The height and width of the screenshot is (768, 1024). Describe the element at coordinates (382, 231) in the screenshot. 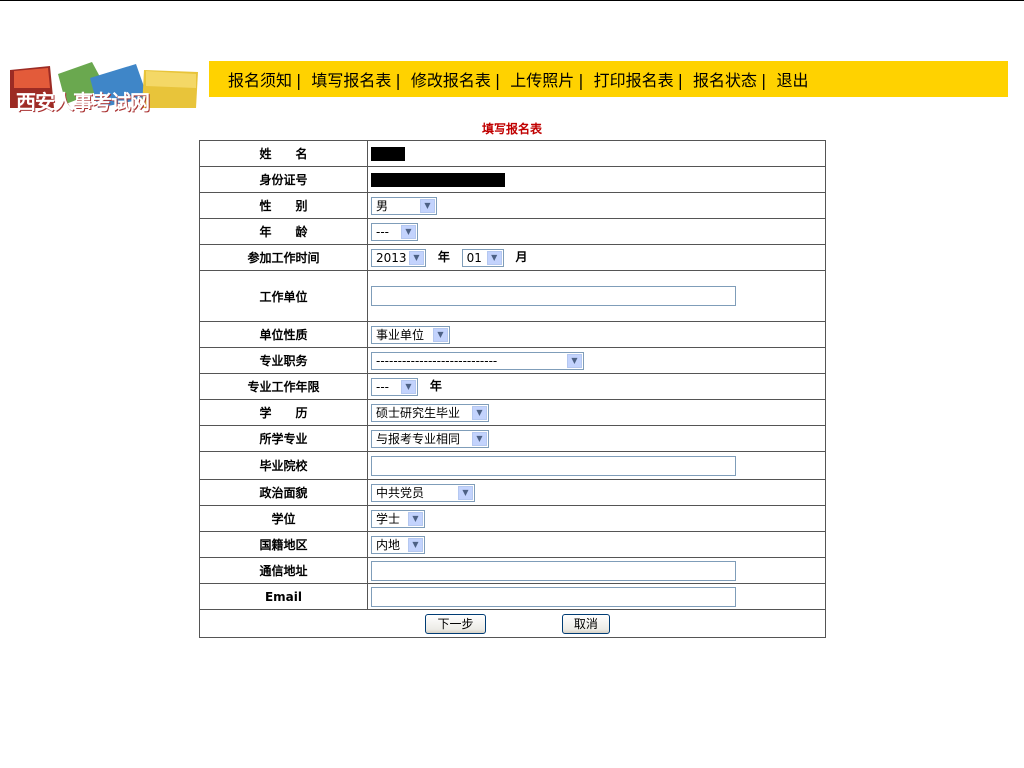

I see `age-value: ---` at that location.